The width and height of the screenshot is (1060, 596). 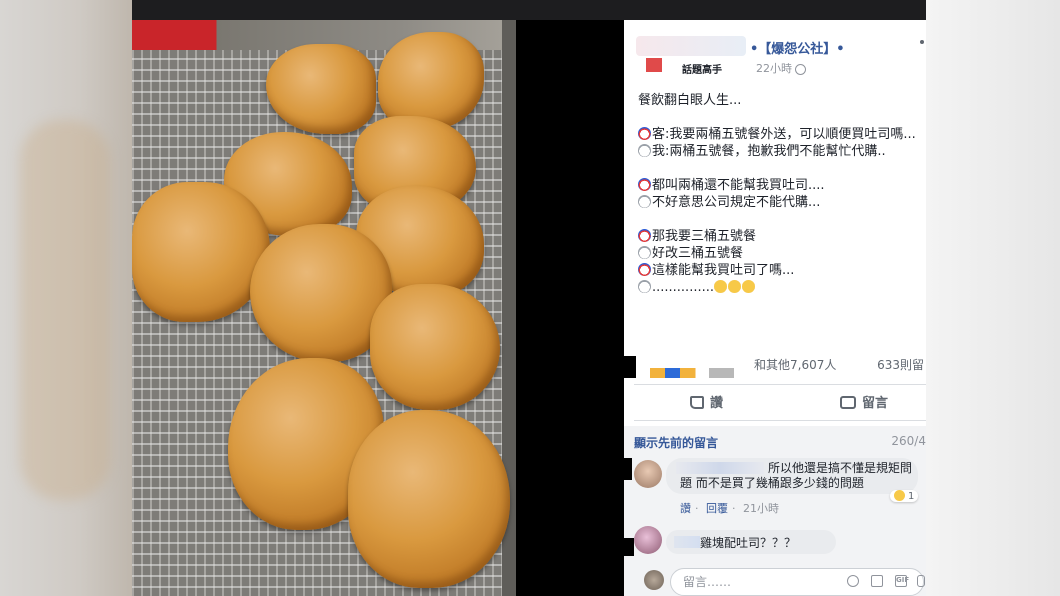 I want to click on comment-icon, so click(x=848, y=402).